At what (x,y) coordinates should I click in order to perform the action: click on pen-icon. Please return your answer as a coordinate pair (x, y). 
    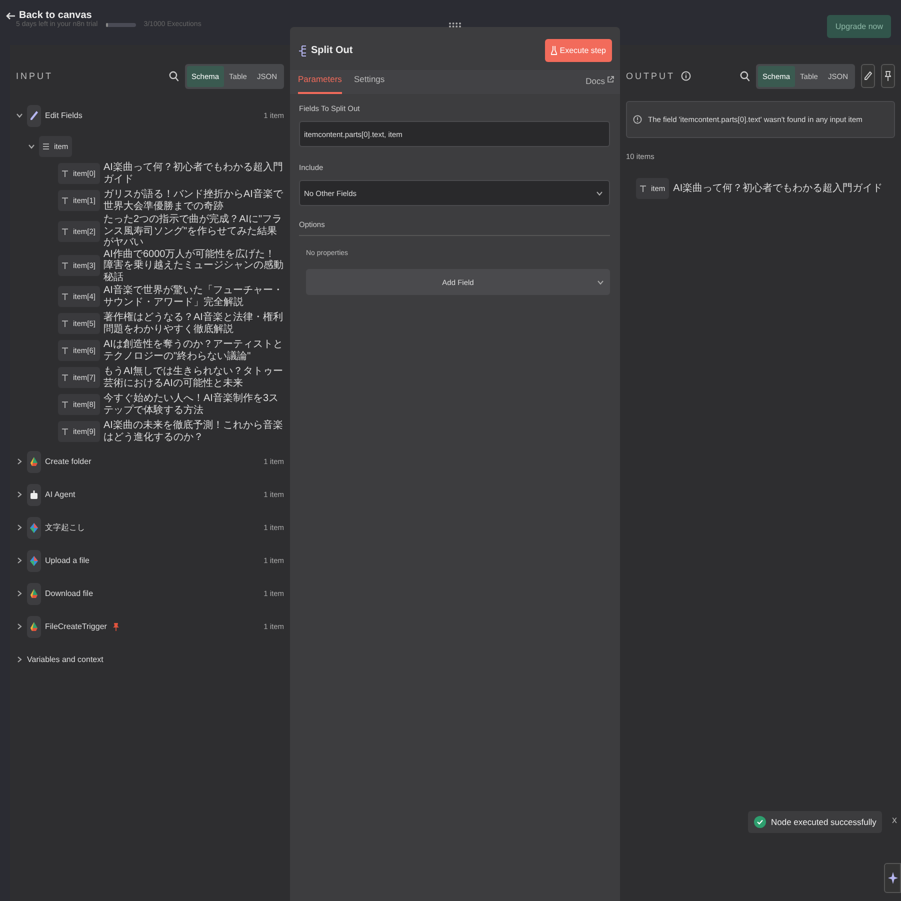
    Looking at the image, I should click on (34, 115).